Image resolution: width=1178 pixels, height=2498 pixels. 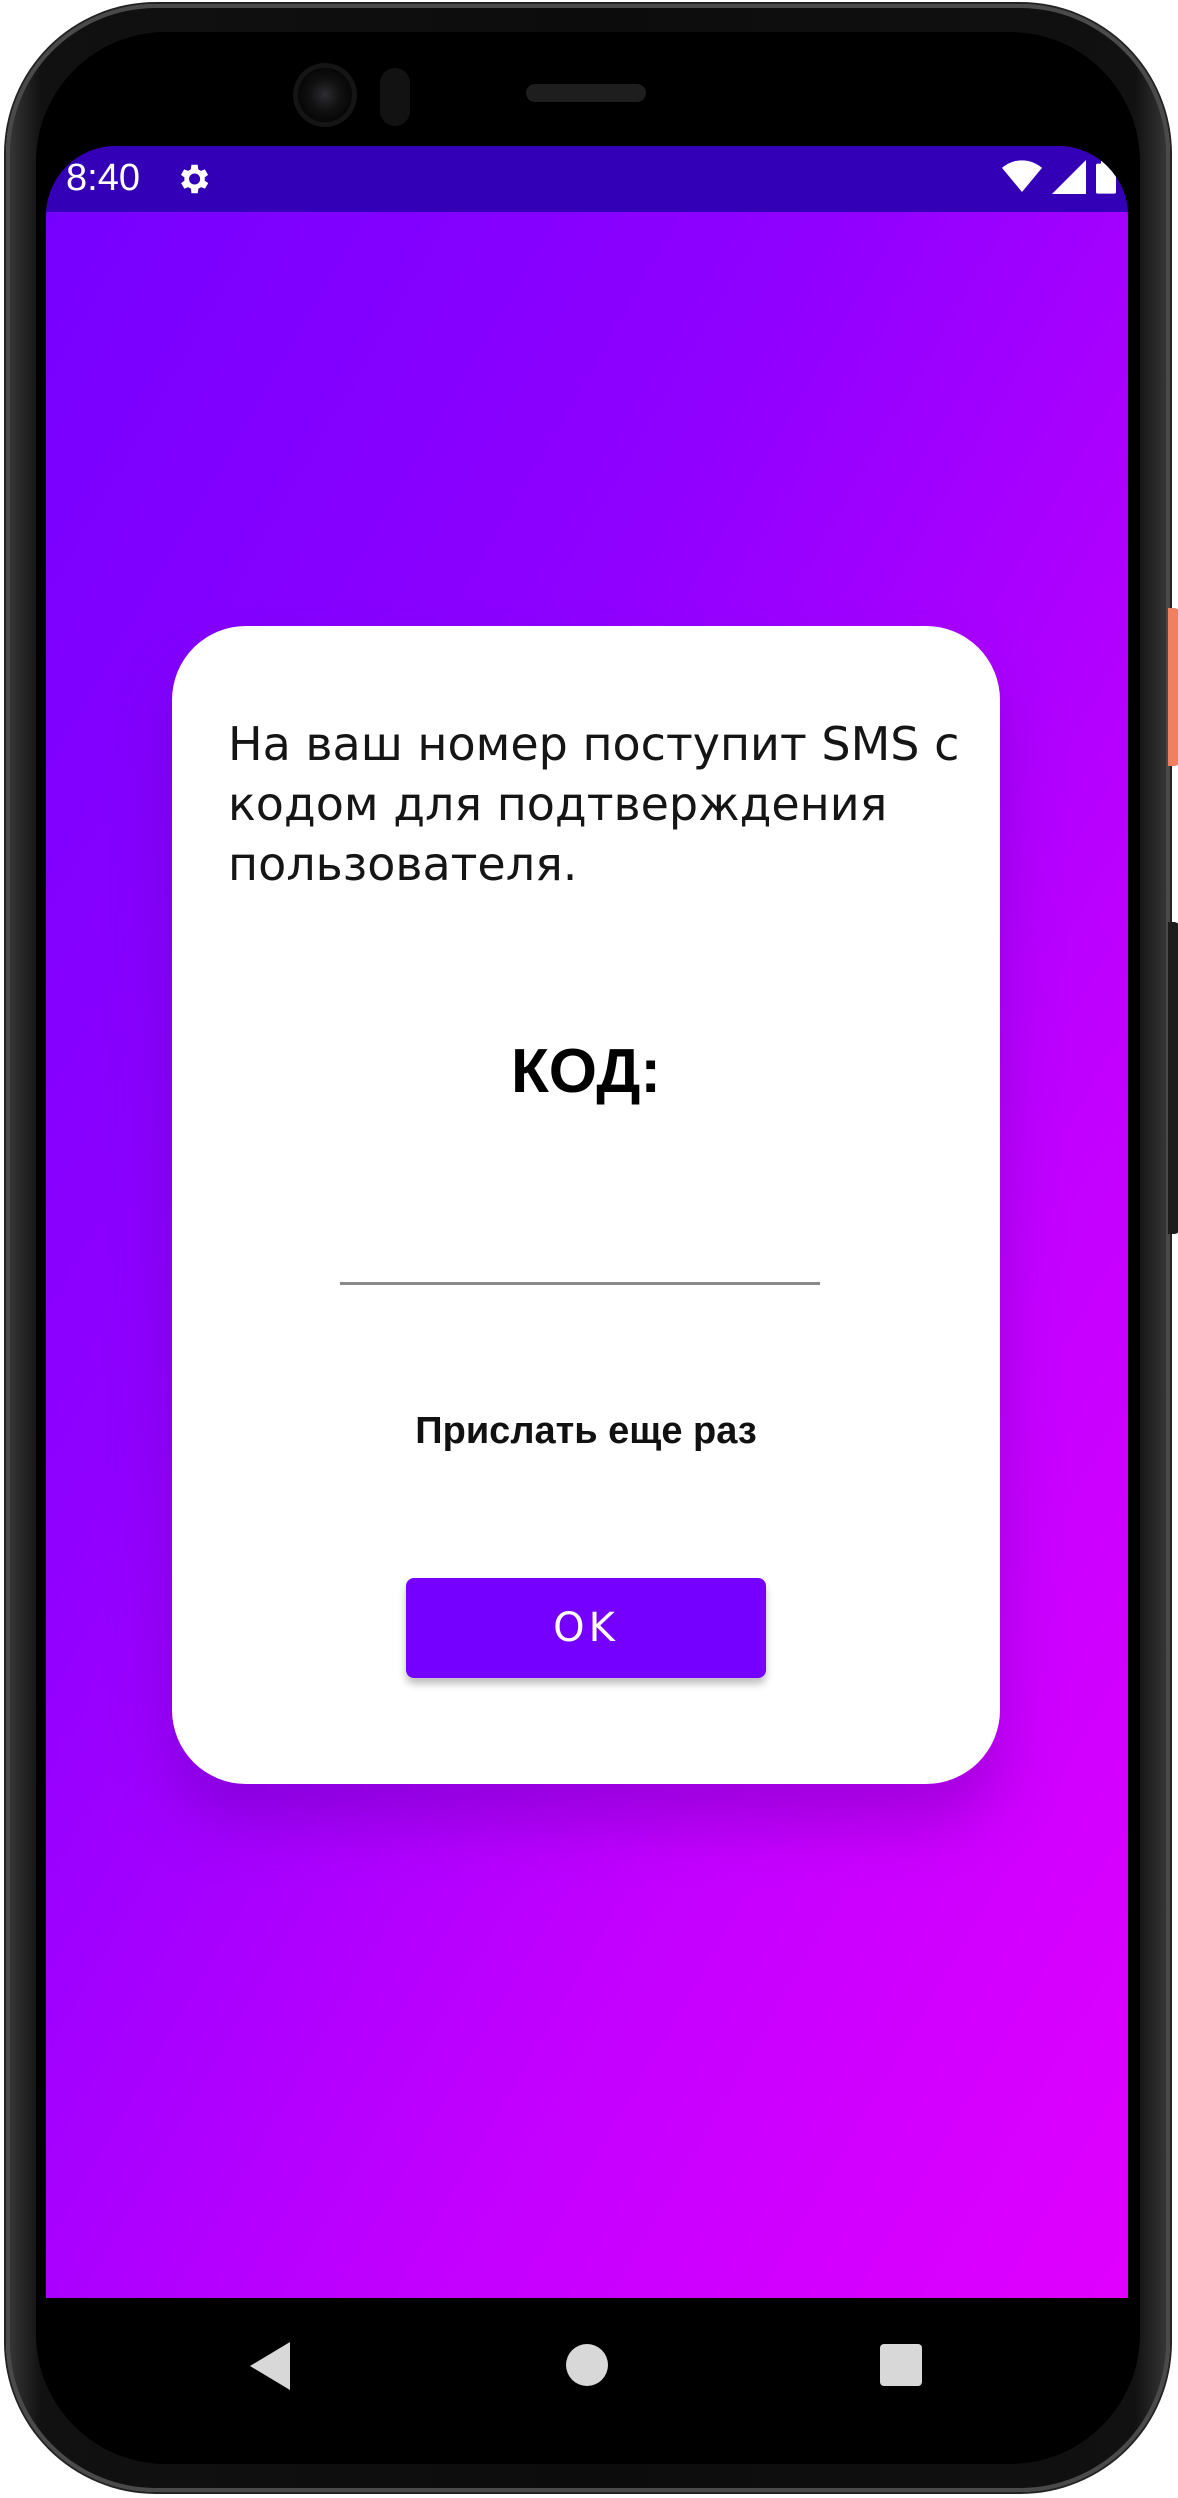 What do you see at coordinates (587, 179) in the screenshot?
I see `status-bar: 8:40` at bounding box center [587, 179].